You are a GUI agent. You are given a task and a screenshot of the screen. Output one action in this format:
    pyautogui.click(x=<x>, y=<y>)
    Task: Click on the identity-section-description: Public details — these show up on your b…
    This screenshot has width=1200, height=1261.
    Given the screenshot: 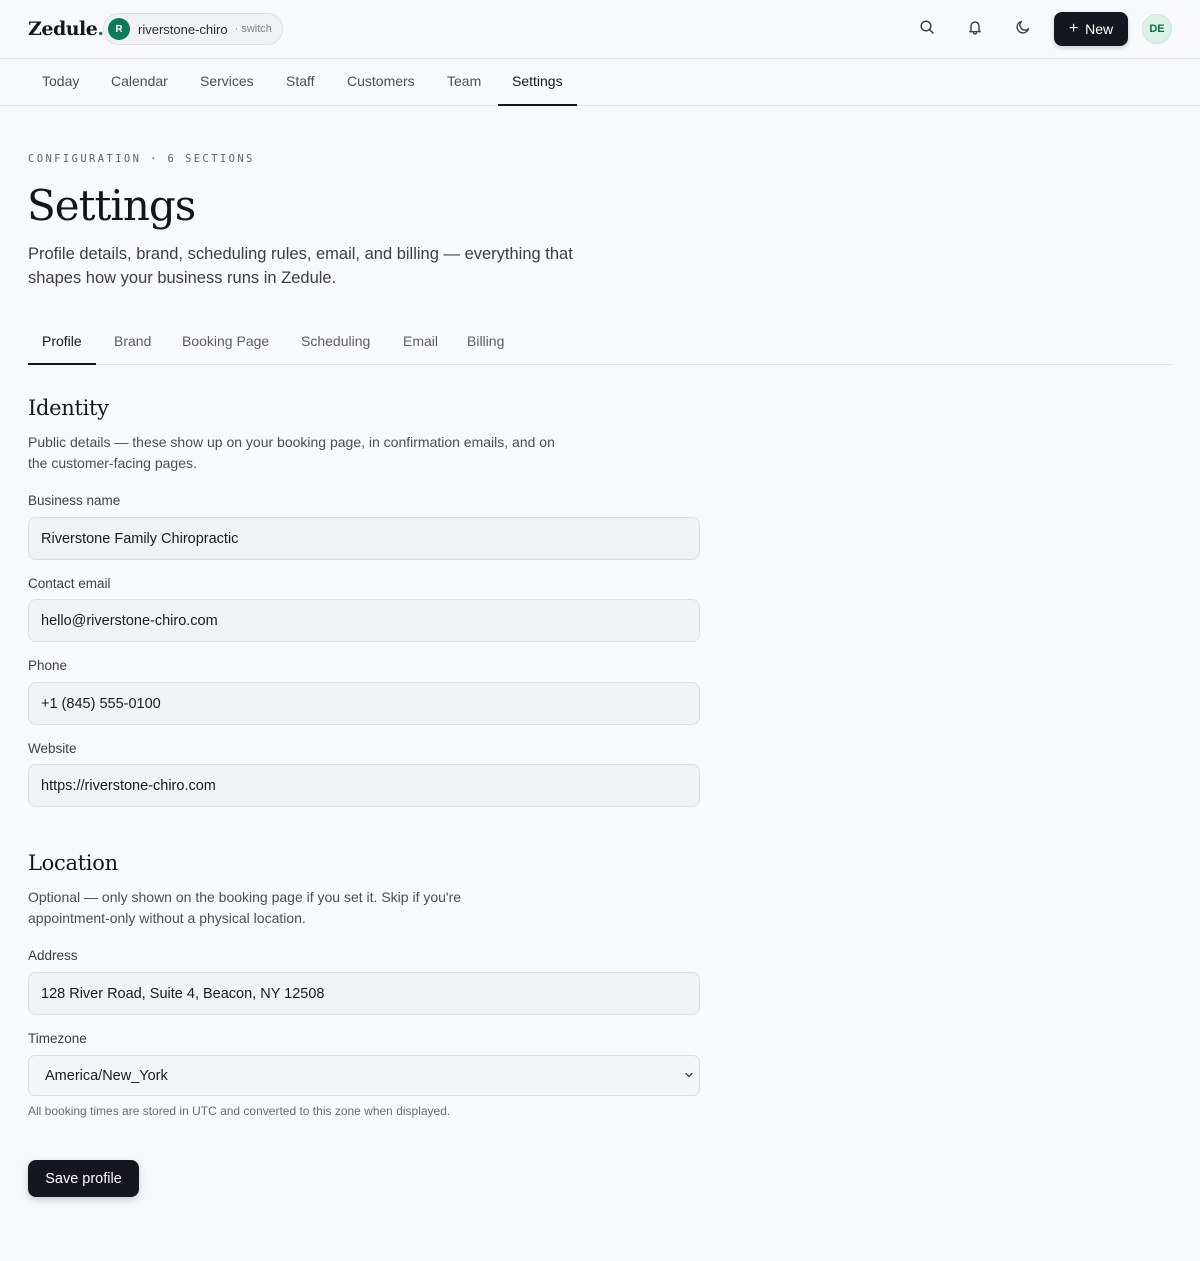 What is the action you would take?
    pyautogui.click(x=291, y=452)
    